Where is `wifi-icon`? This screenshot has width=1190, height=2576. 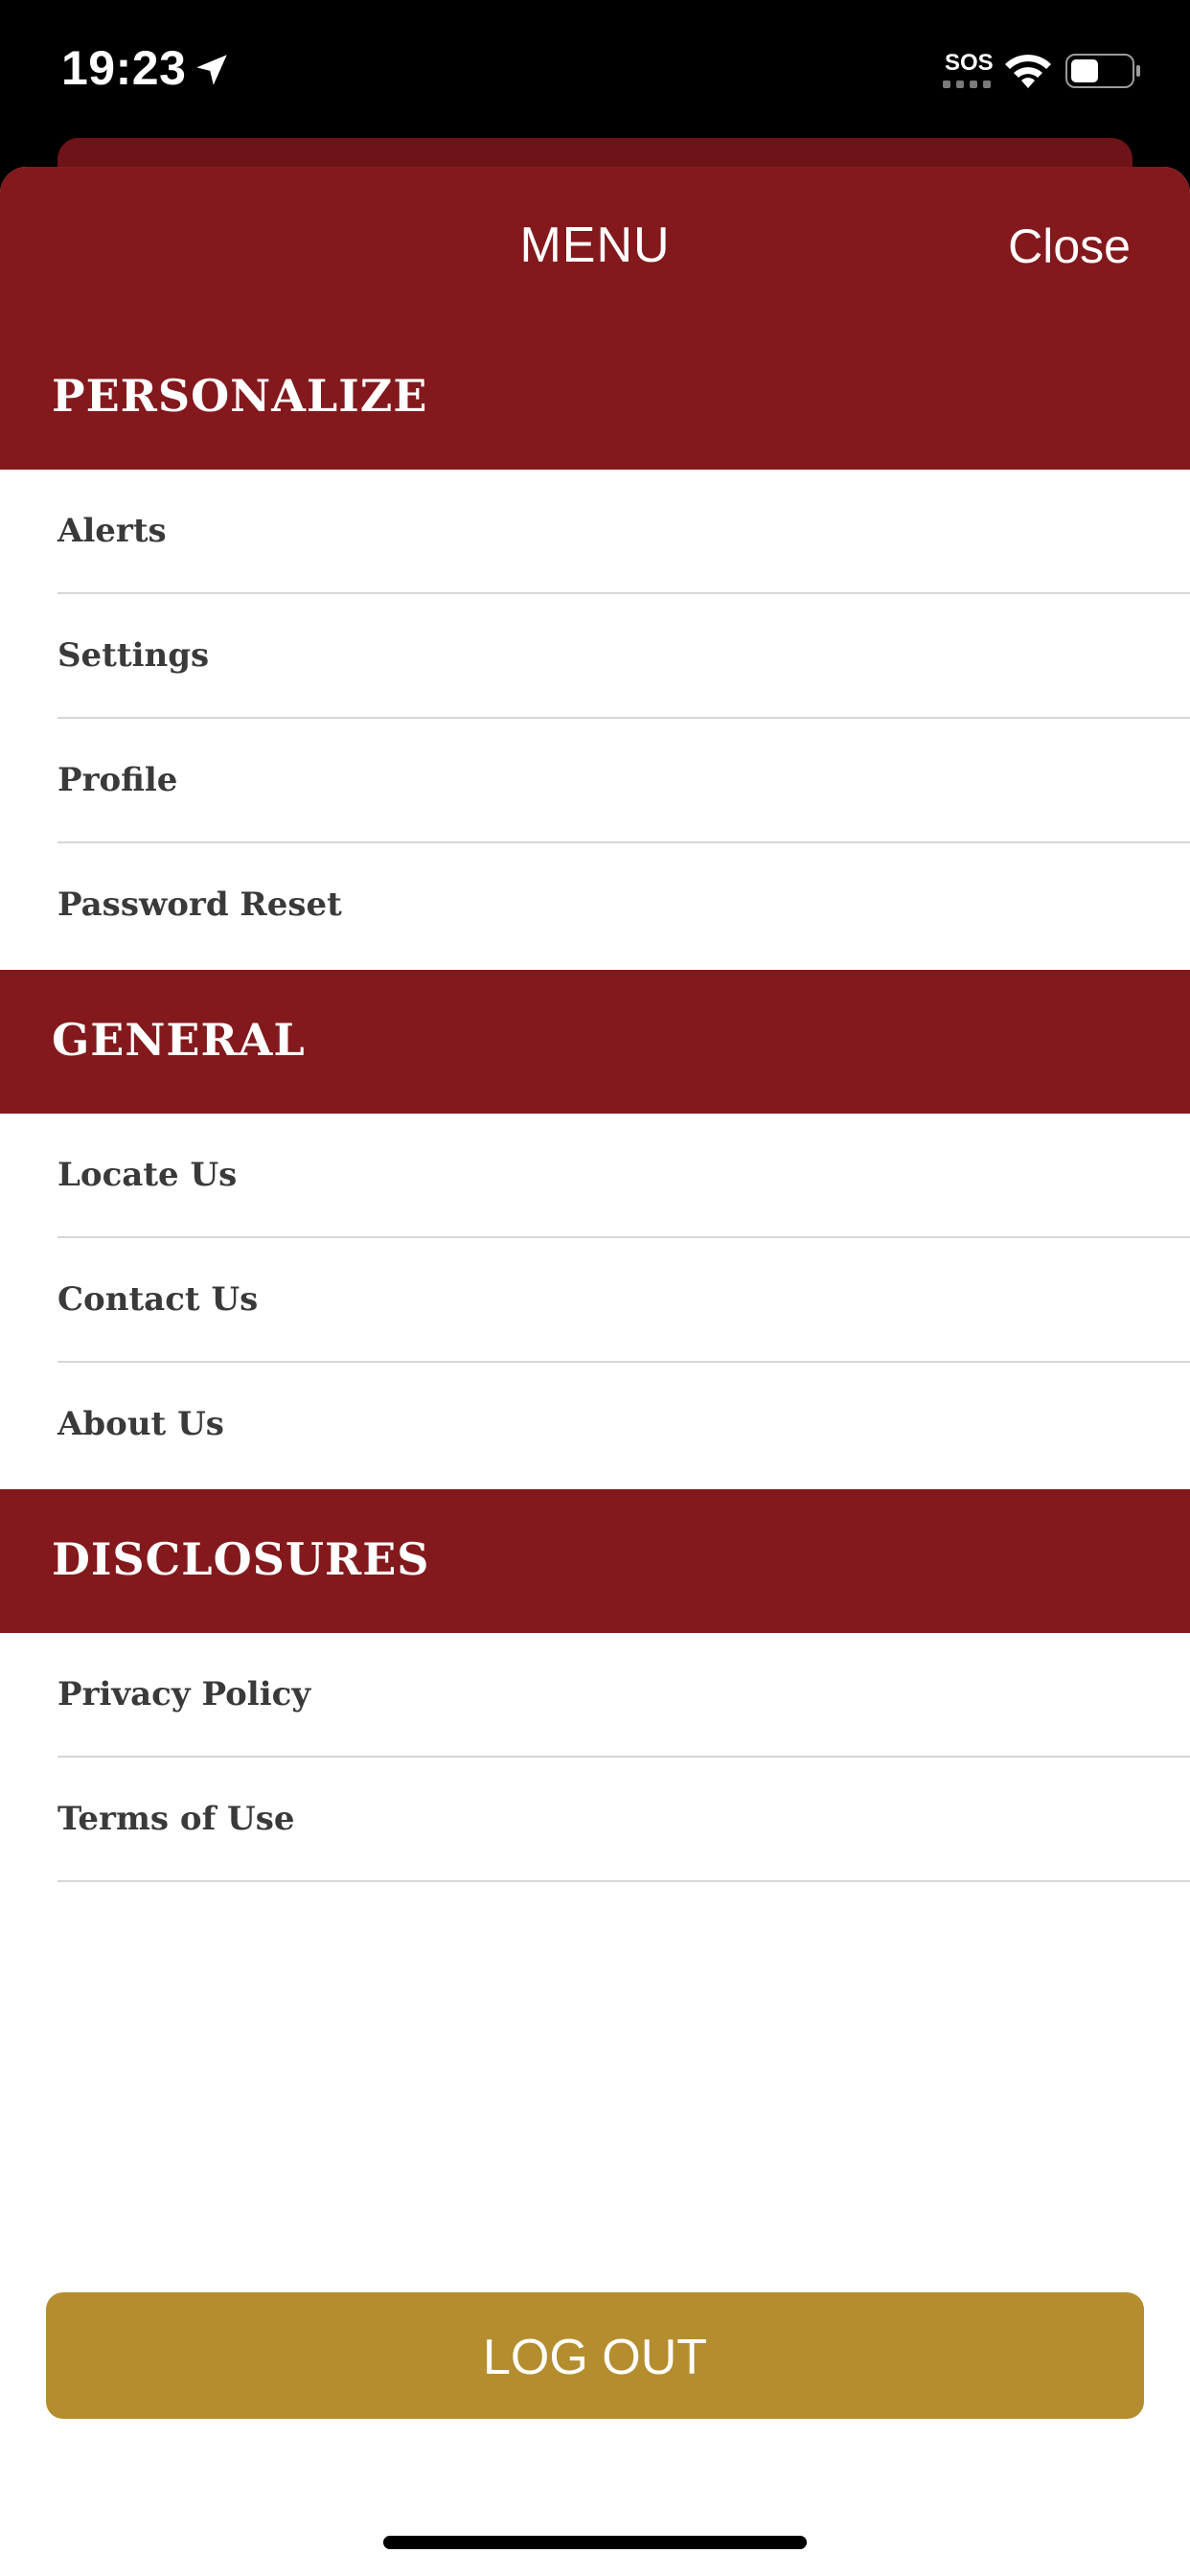
wifi-icon is located at coordinates (1028, 71).